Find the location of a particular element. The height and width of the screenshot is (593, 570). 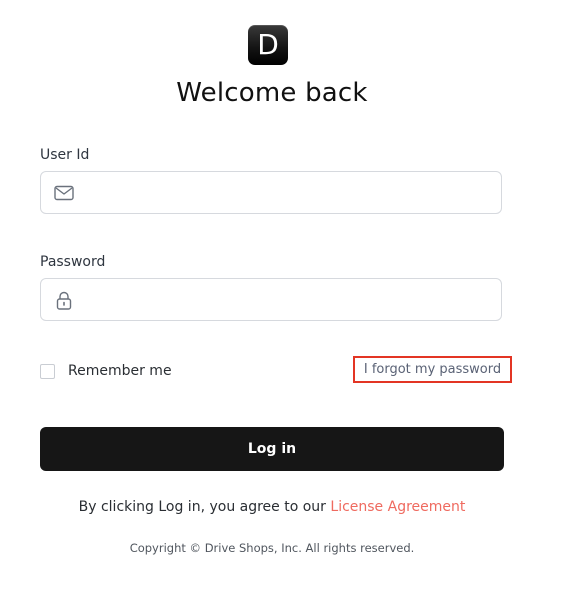

remember-me-row: Remember me is located at coordinates (106, 371).